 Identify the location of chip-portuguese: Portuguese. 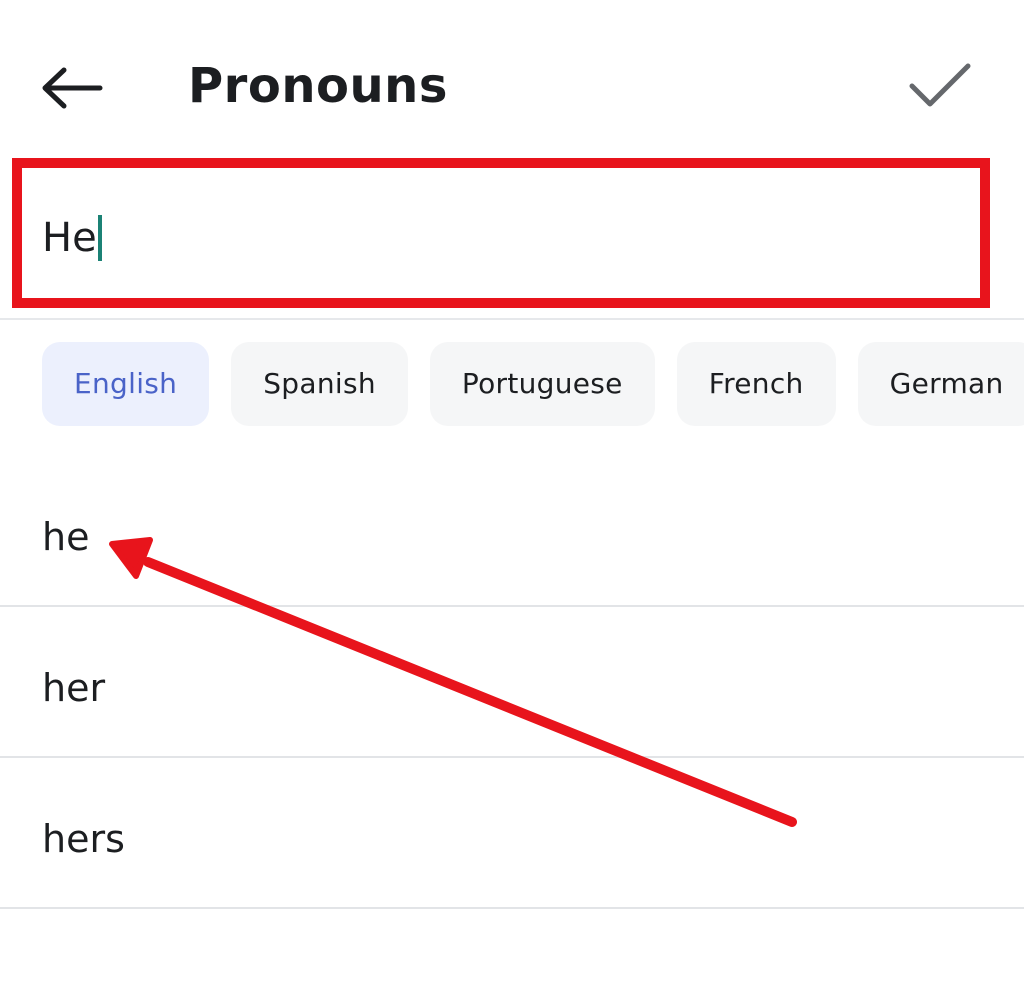
(542, 384).